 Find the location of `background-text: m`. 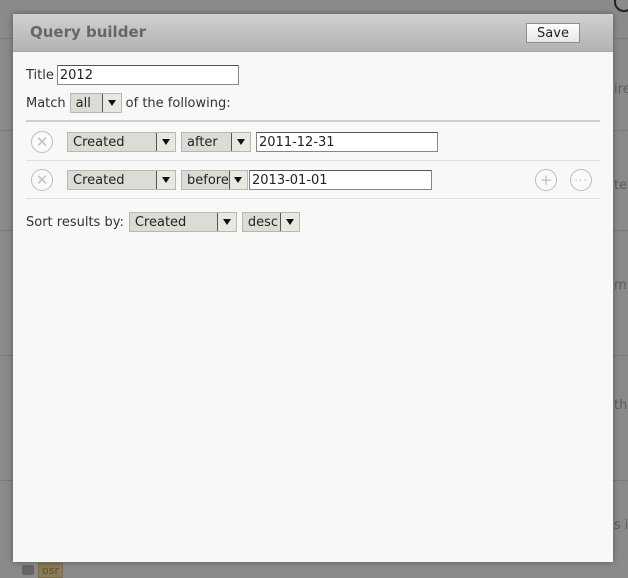

background-text: m is located at coordinates (620, 285).